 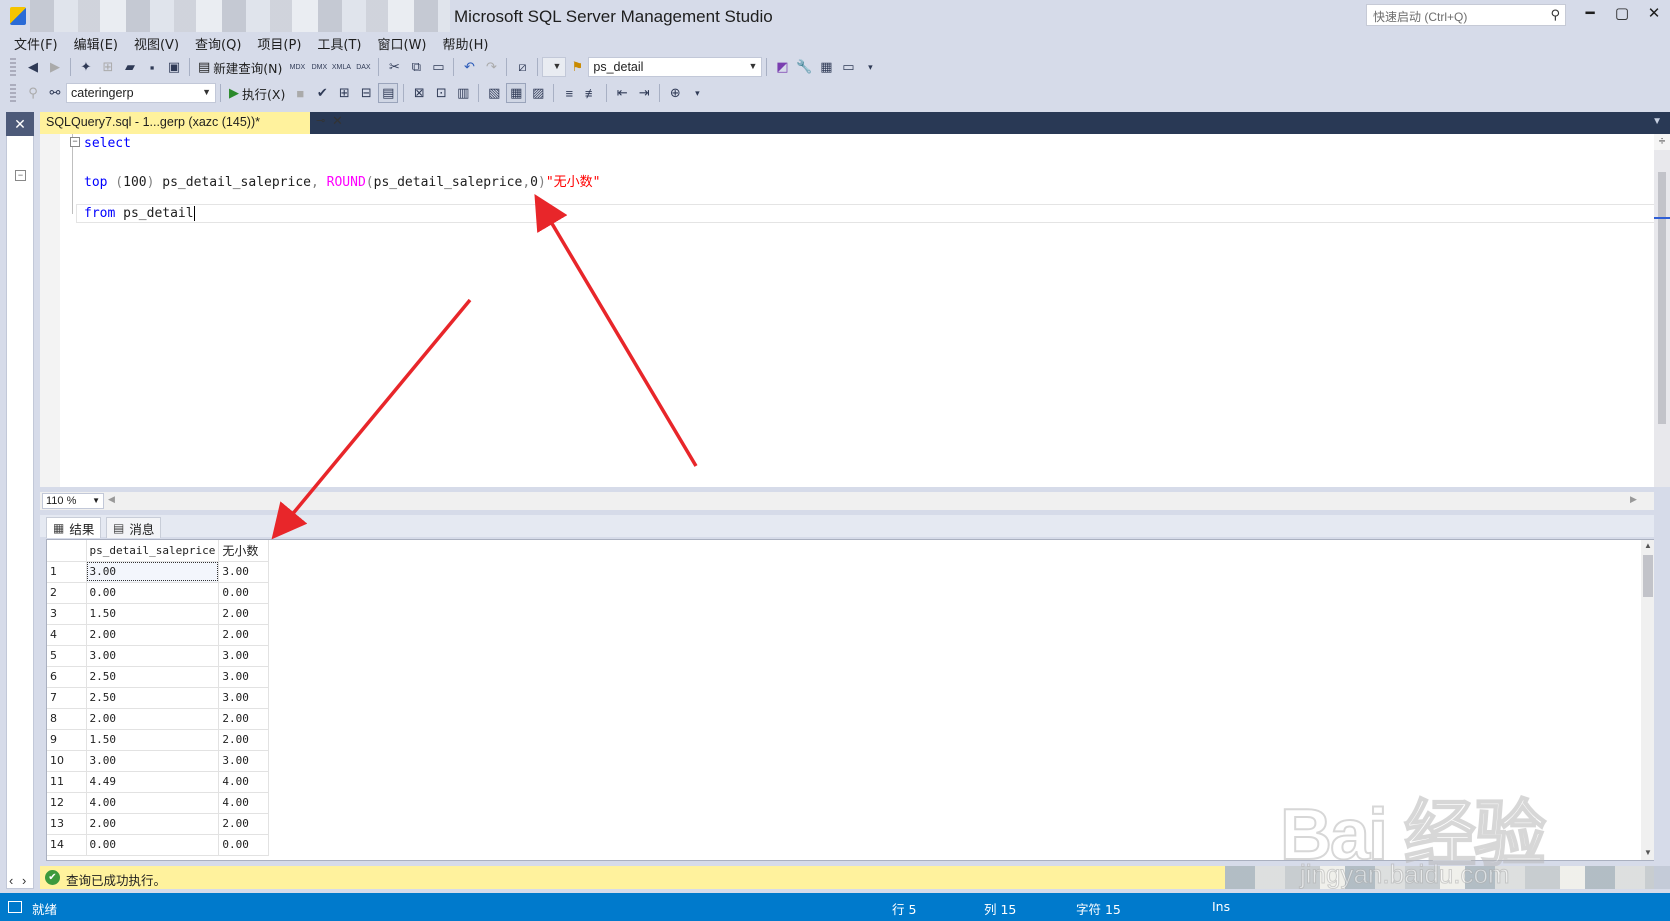 I want to click on row-number-cell: 10, so click(x=67, y=761).